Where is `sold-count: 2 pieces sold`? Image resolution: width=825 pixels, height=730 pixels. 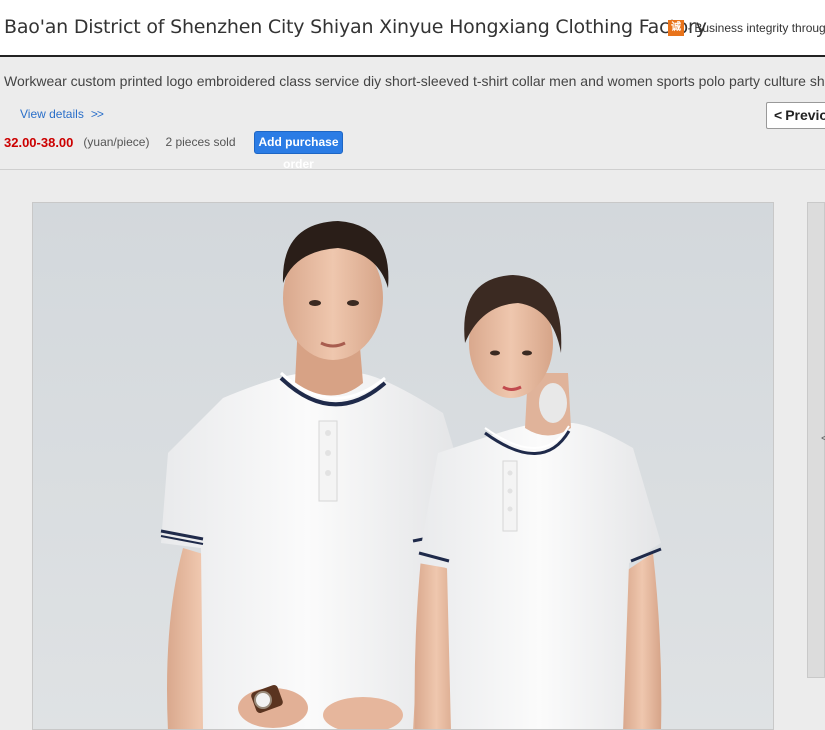 sold-count: 2 pieces sold is located at coordinates (200, 142).